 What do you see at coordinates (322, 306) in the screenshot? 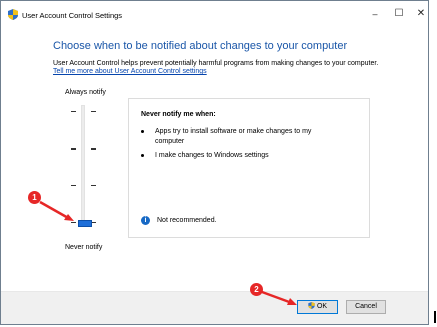
I see `ok-button-label: OK` at bounding box center [322, 306].